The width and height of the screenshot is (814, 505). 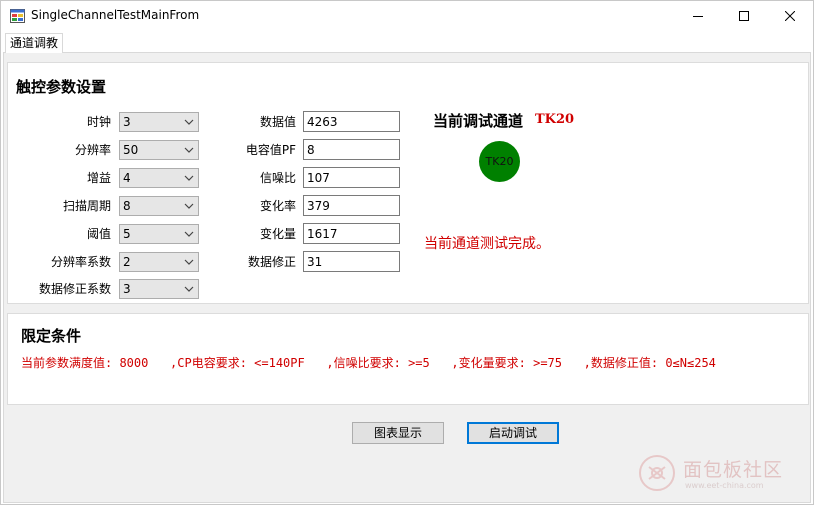 What do you see at coordinates (127, 206) in the screenshot?
I see `scan-period-value: 8` at bounding box center [127, 206].